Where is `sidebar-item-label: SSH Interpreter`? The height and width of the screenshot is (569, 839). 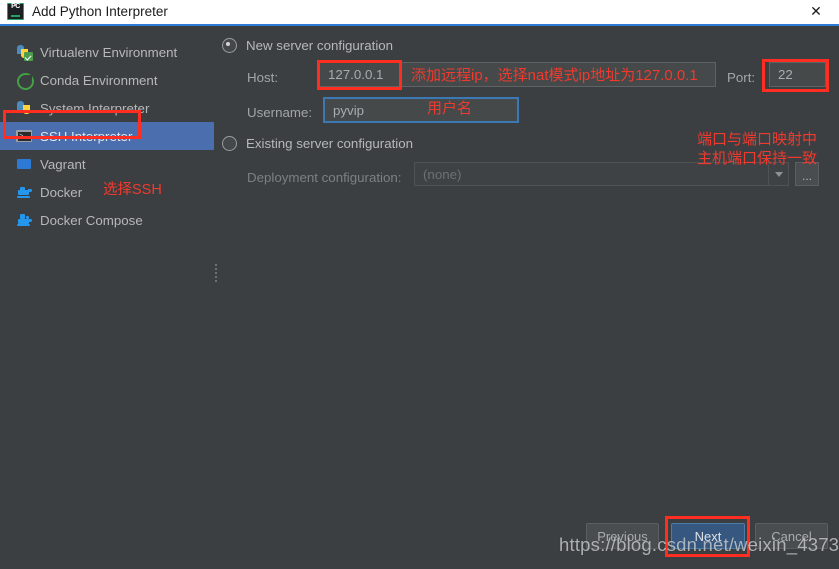 sidebar-item-label: SSH Interpreter is located at coordinates (86, 136).